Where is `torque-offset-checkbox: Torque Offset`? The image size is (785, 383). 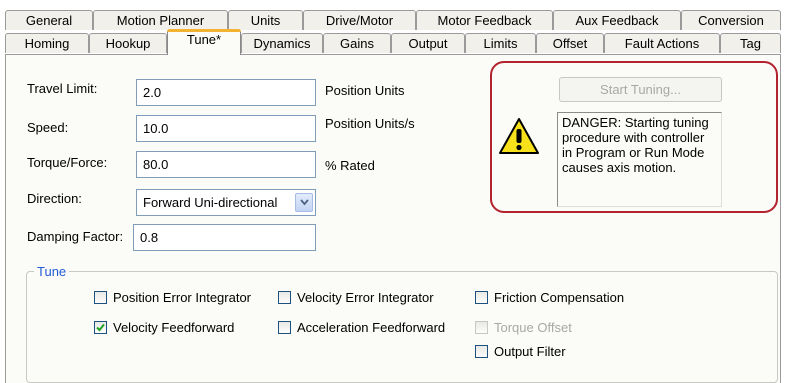
torque-offset-checkbox: Torque Offset is located at coordinates (523, 327).